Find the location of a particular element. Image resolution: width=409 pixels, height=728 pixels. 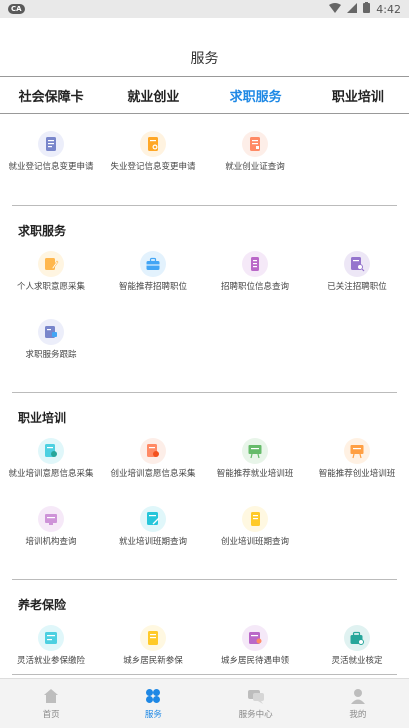

document-search-icon is located at coordinates (255, 264).